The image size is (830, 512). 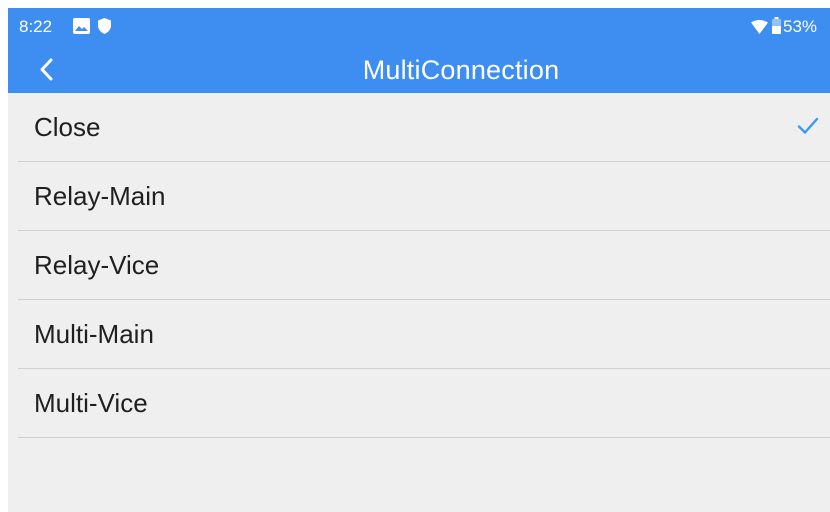 I want to click on option-relay-vice: Relay-Vice, so click(x=424, y=265).